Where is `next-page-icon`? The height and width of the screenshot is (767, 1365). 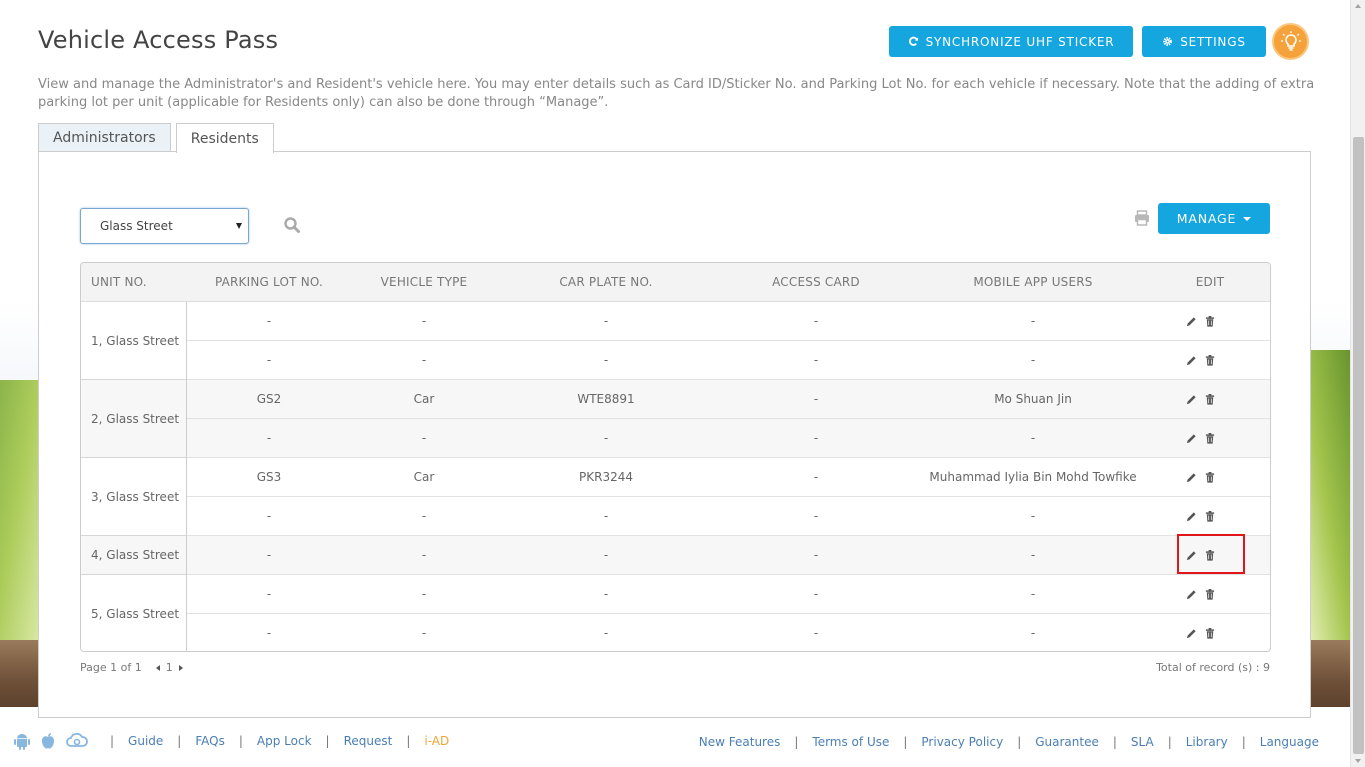
next-page-icon is located at coordinates (180, 667).